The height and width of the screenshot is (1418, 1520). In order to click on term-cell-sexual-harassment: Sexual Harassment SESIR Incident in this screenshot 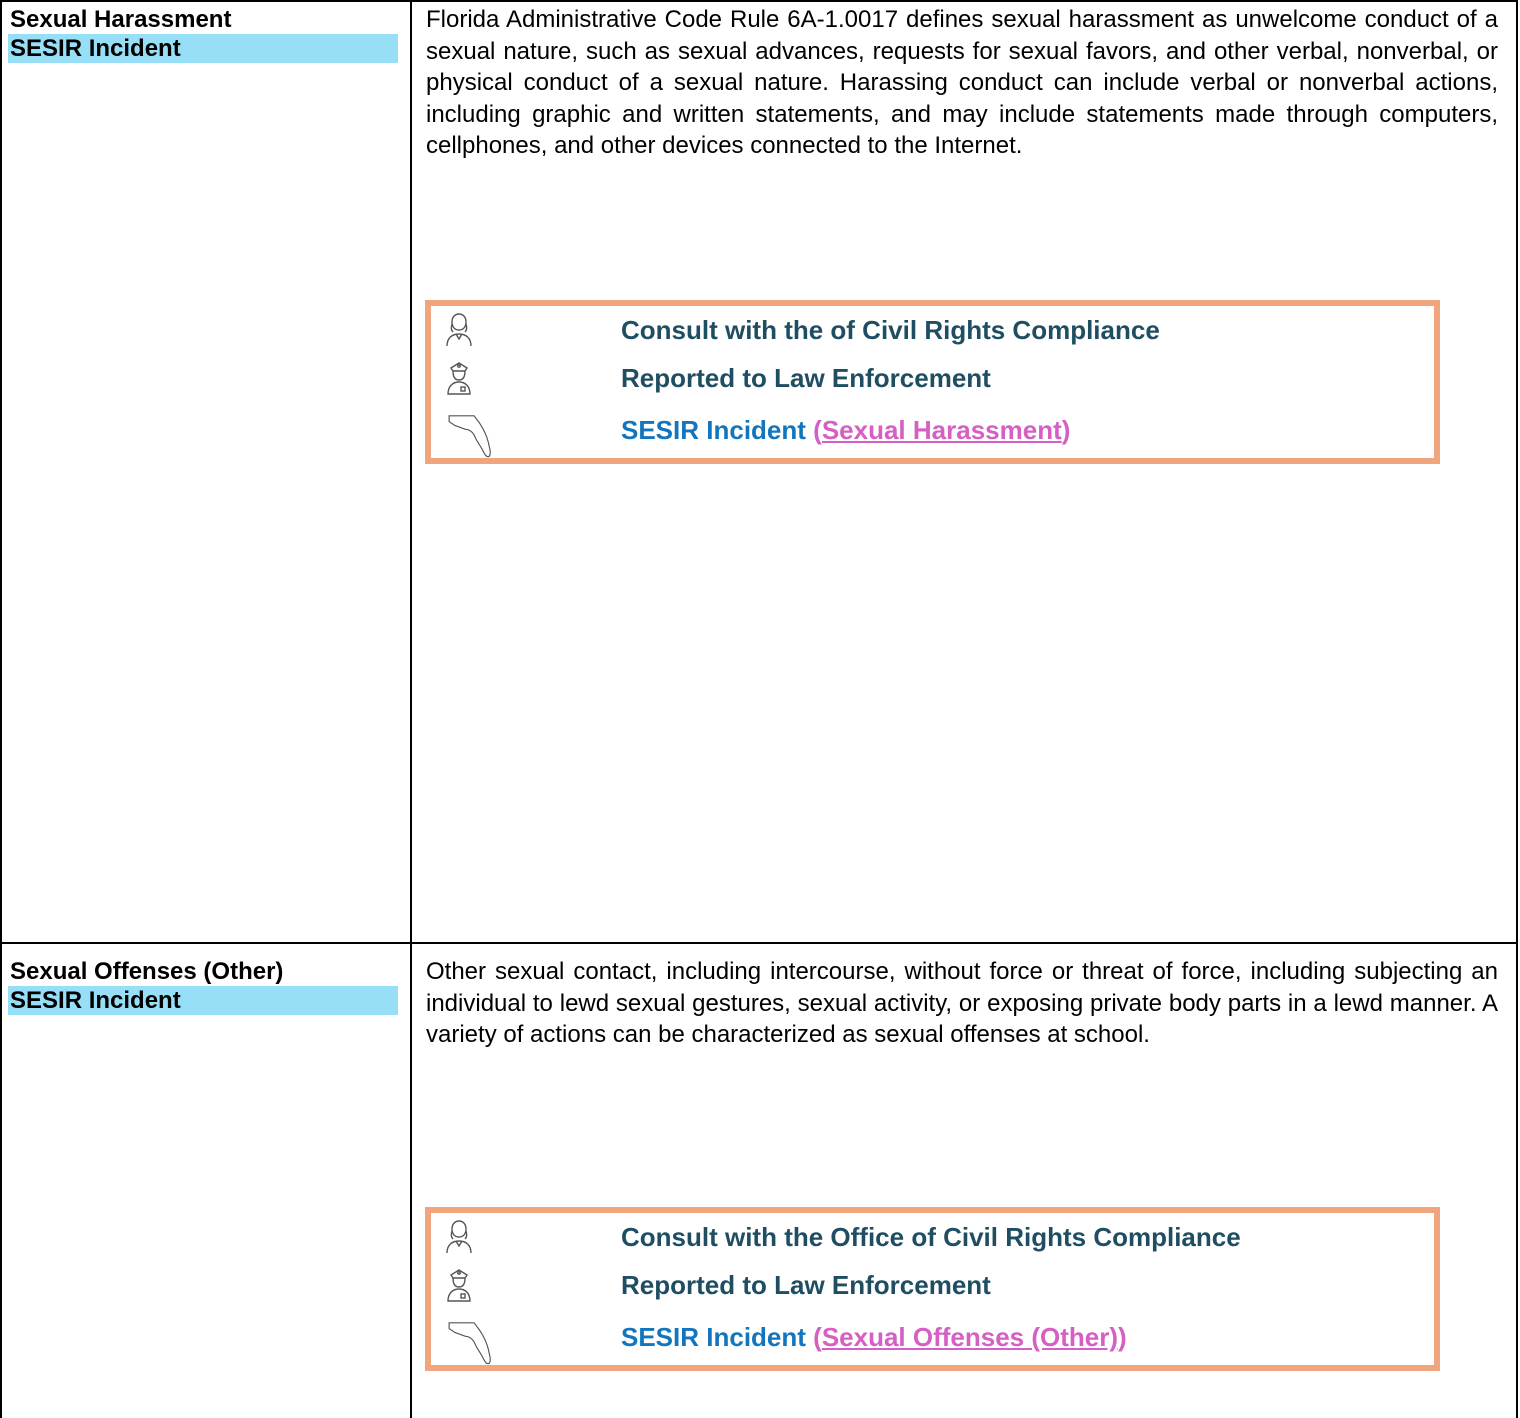, I will do `click(203, 34)`.